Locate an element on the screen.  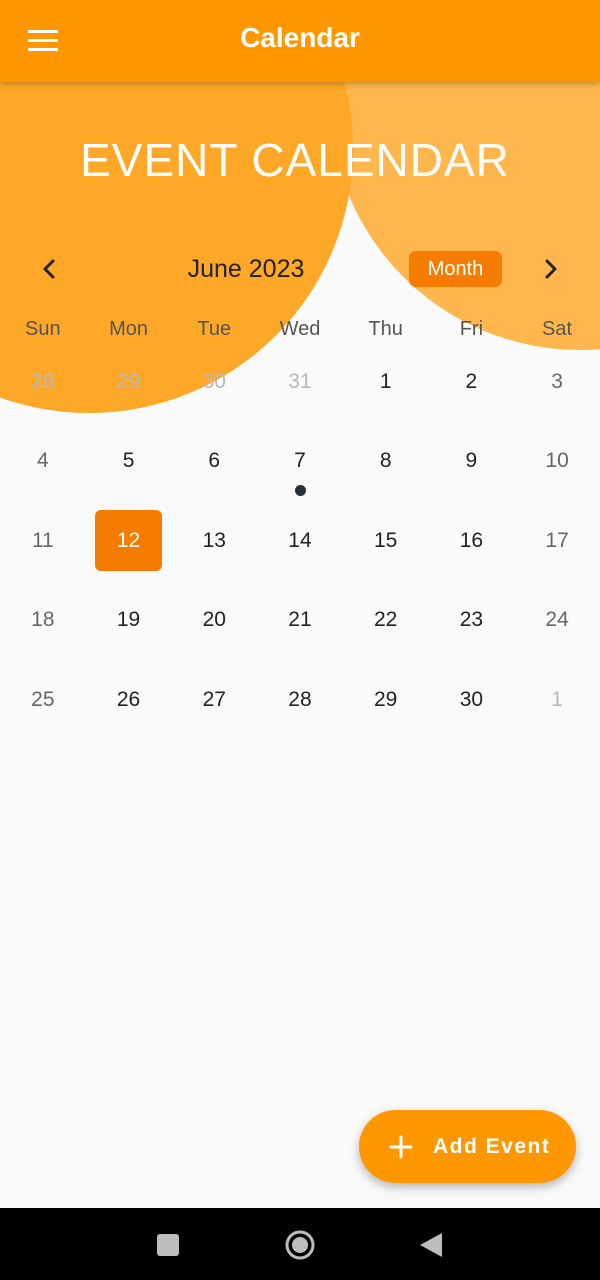
system-nav-bar is located at coordinates (300, 1244).